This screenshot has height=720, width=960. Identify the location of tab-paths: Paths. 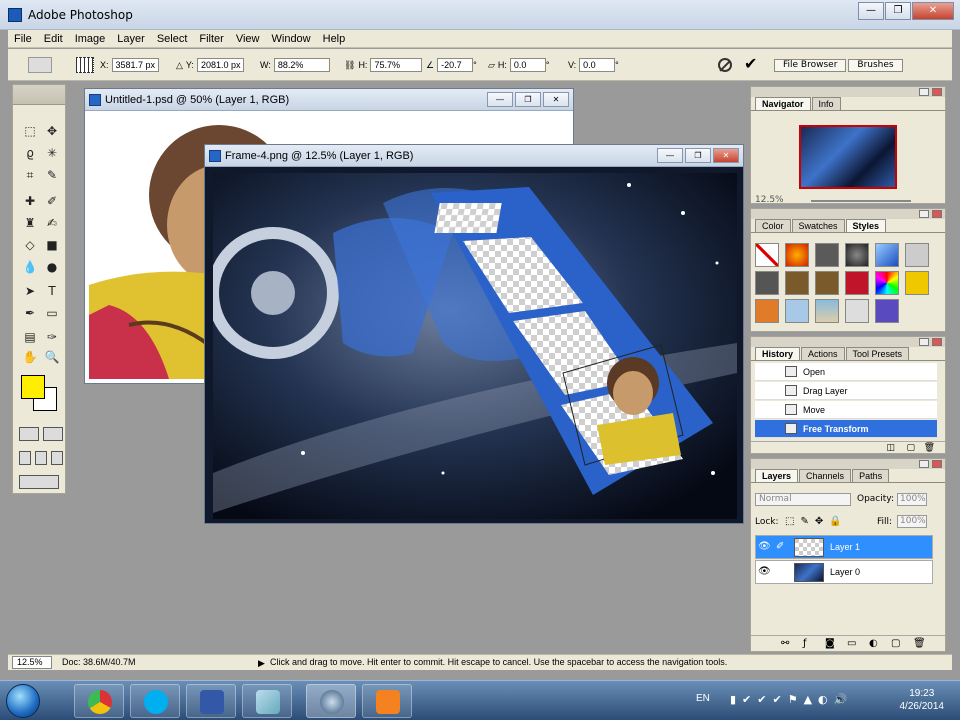
(871, 475).